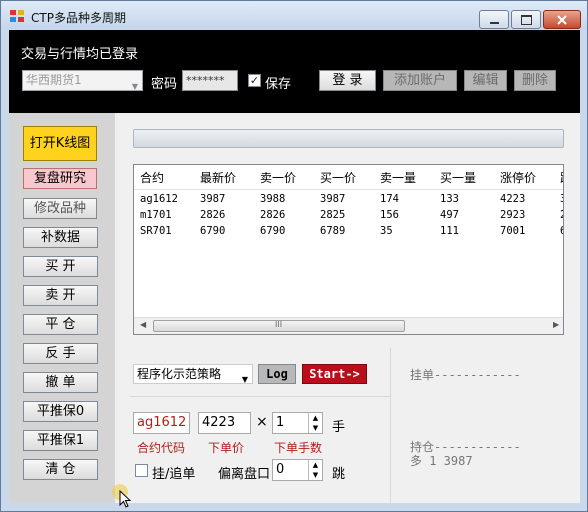 The image size is (588, 512). I want to click on strategy-select-value: 程序化示范策略, so click(179, 374).